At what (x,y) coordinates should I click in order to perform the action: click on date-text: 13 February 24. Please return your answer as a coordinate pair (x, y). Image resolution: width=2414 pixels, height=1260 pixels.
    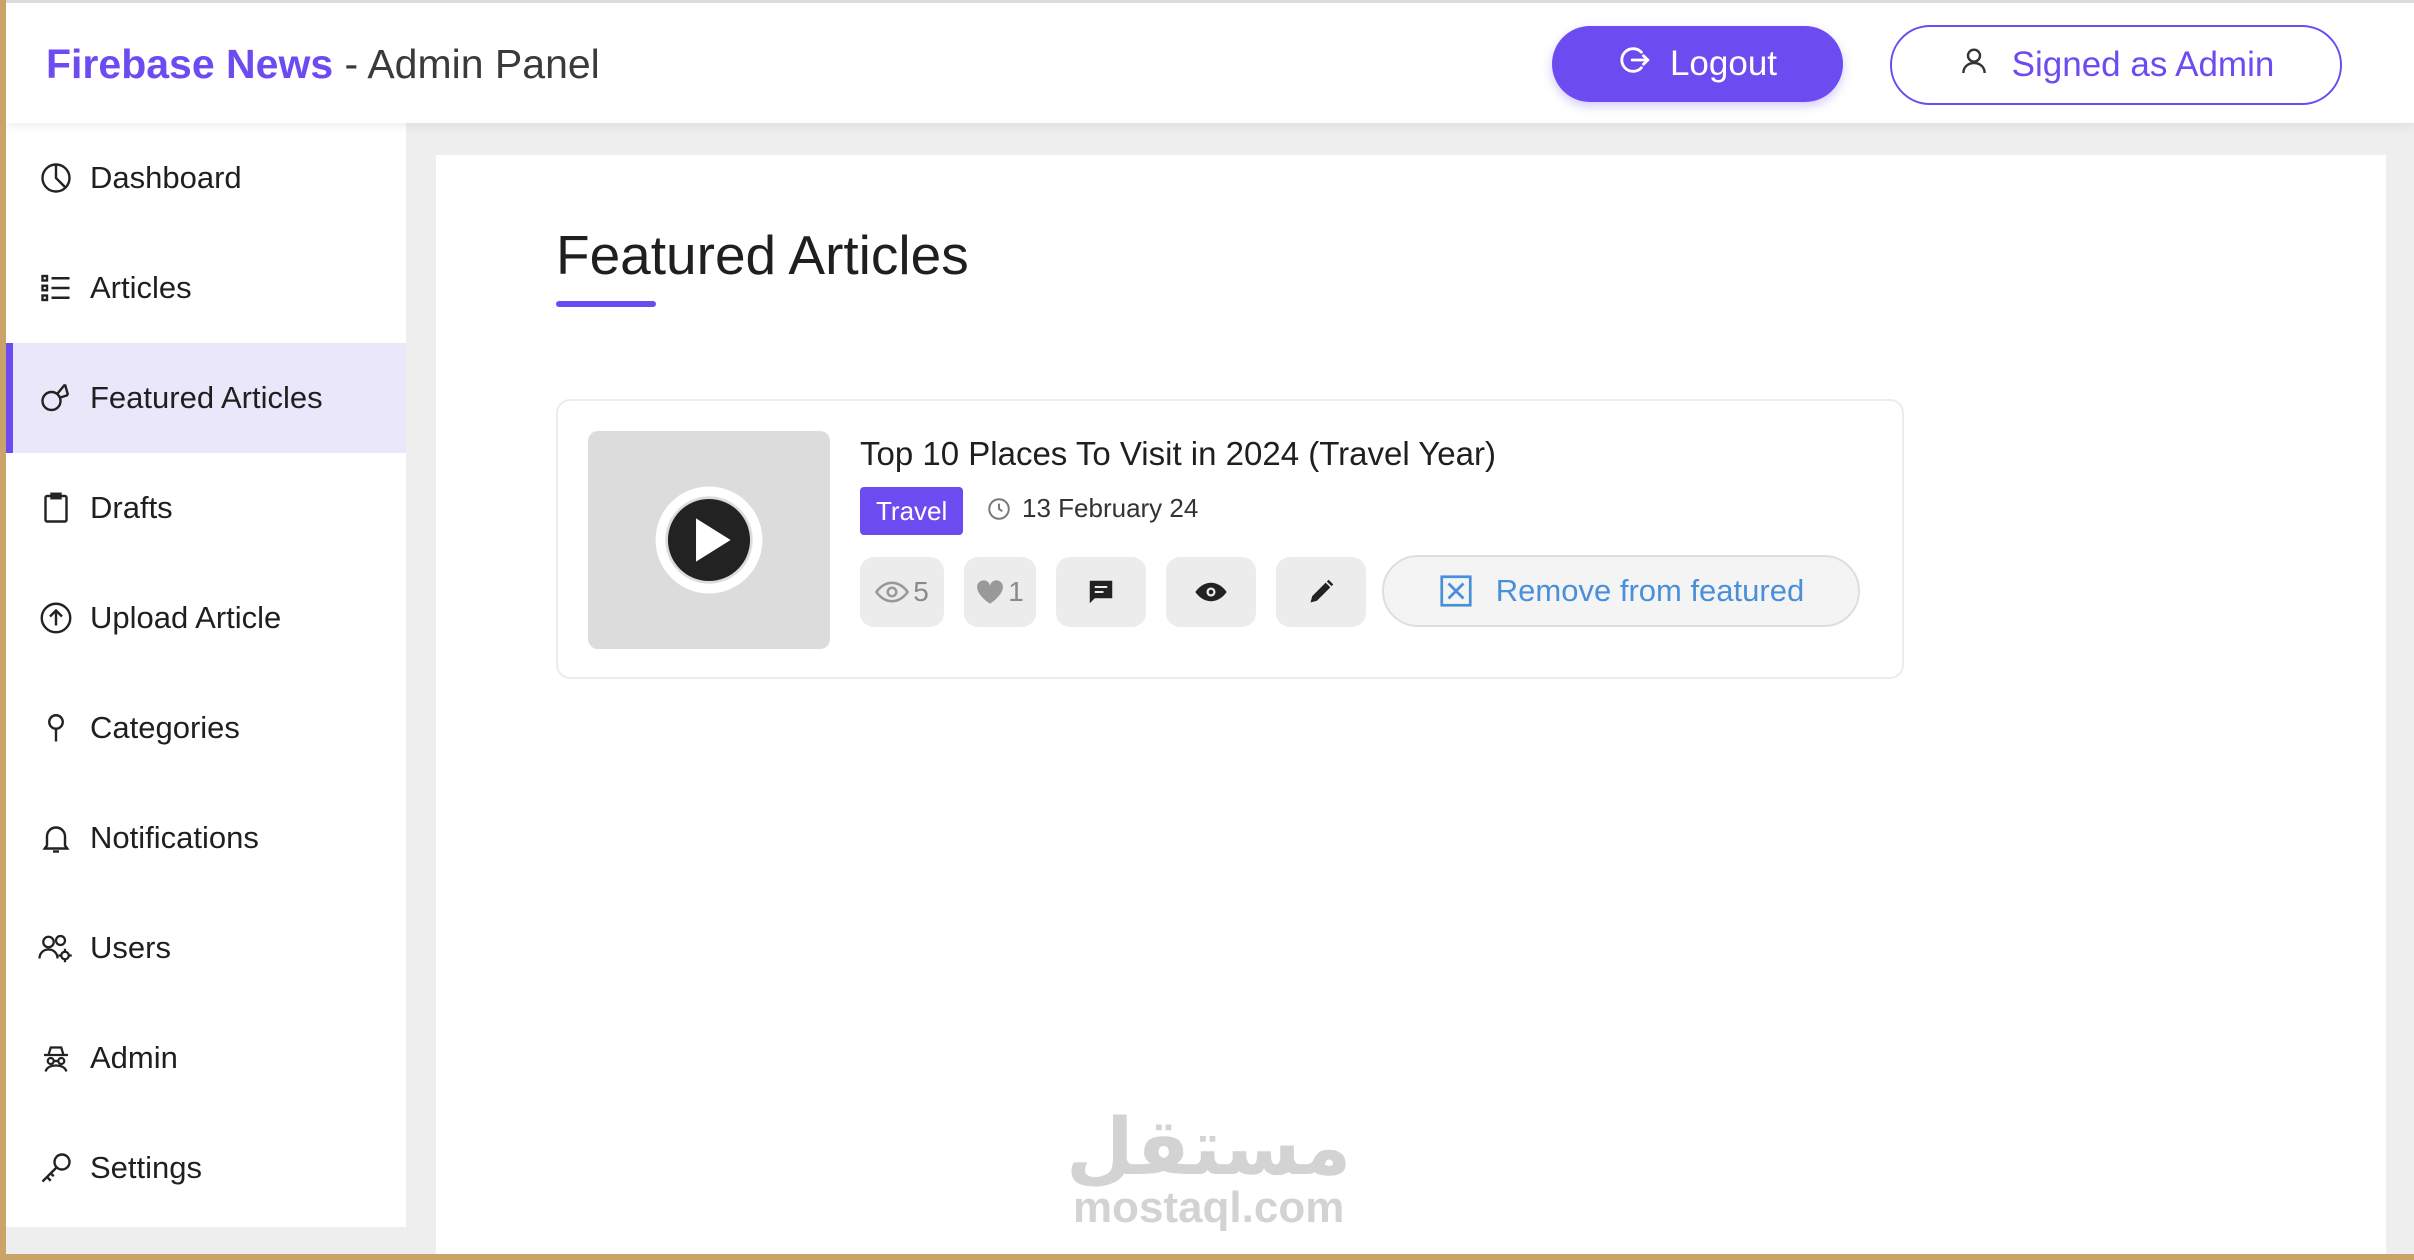
    Looking at the image, I should click on (1110, 508).